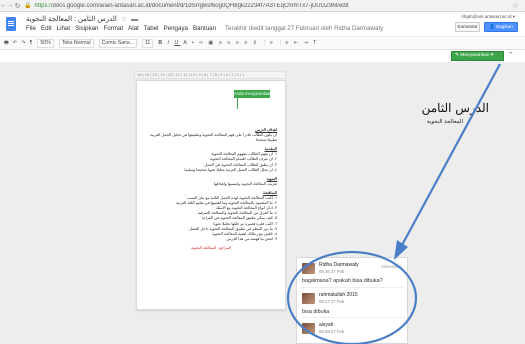  I want to click on menu-format: Format, so click(113, 28).